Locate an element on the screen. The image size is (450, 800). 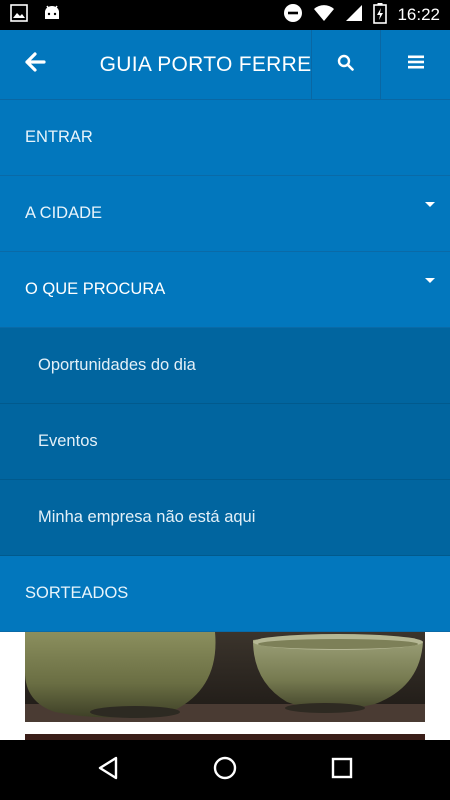
clock: 16:22 is located at coordinates (418, 14).